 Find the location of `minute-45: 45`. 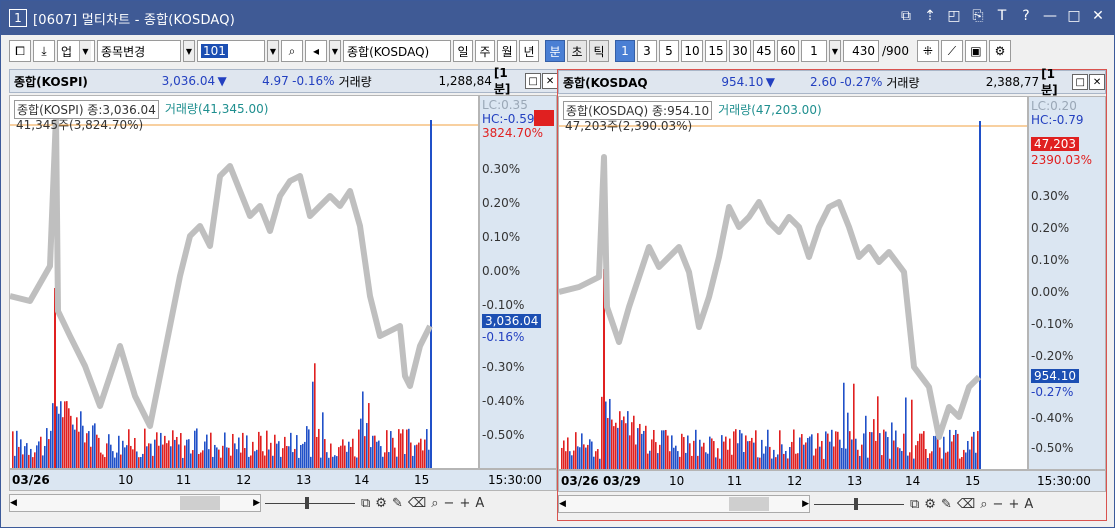

minute-45: 45 is located at coordinates (764, 51).